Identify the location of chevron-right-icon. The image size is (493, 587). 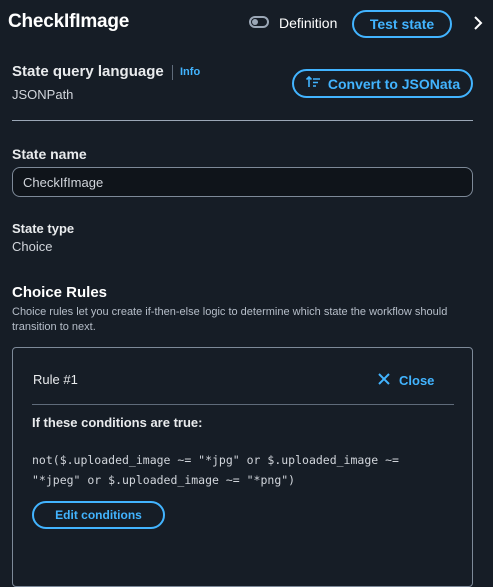
(478, 23).